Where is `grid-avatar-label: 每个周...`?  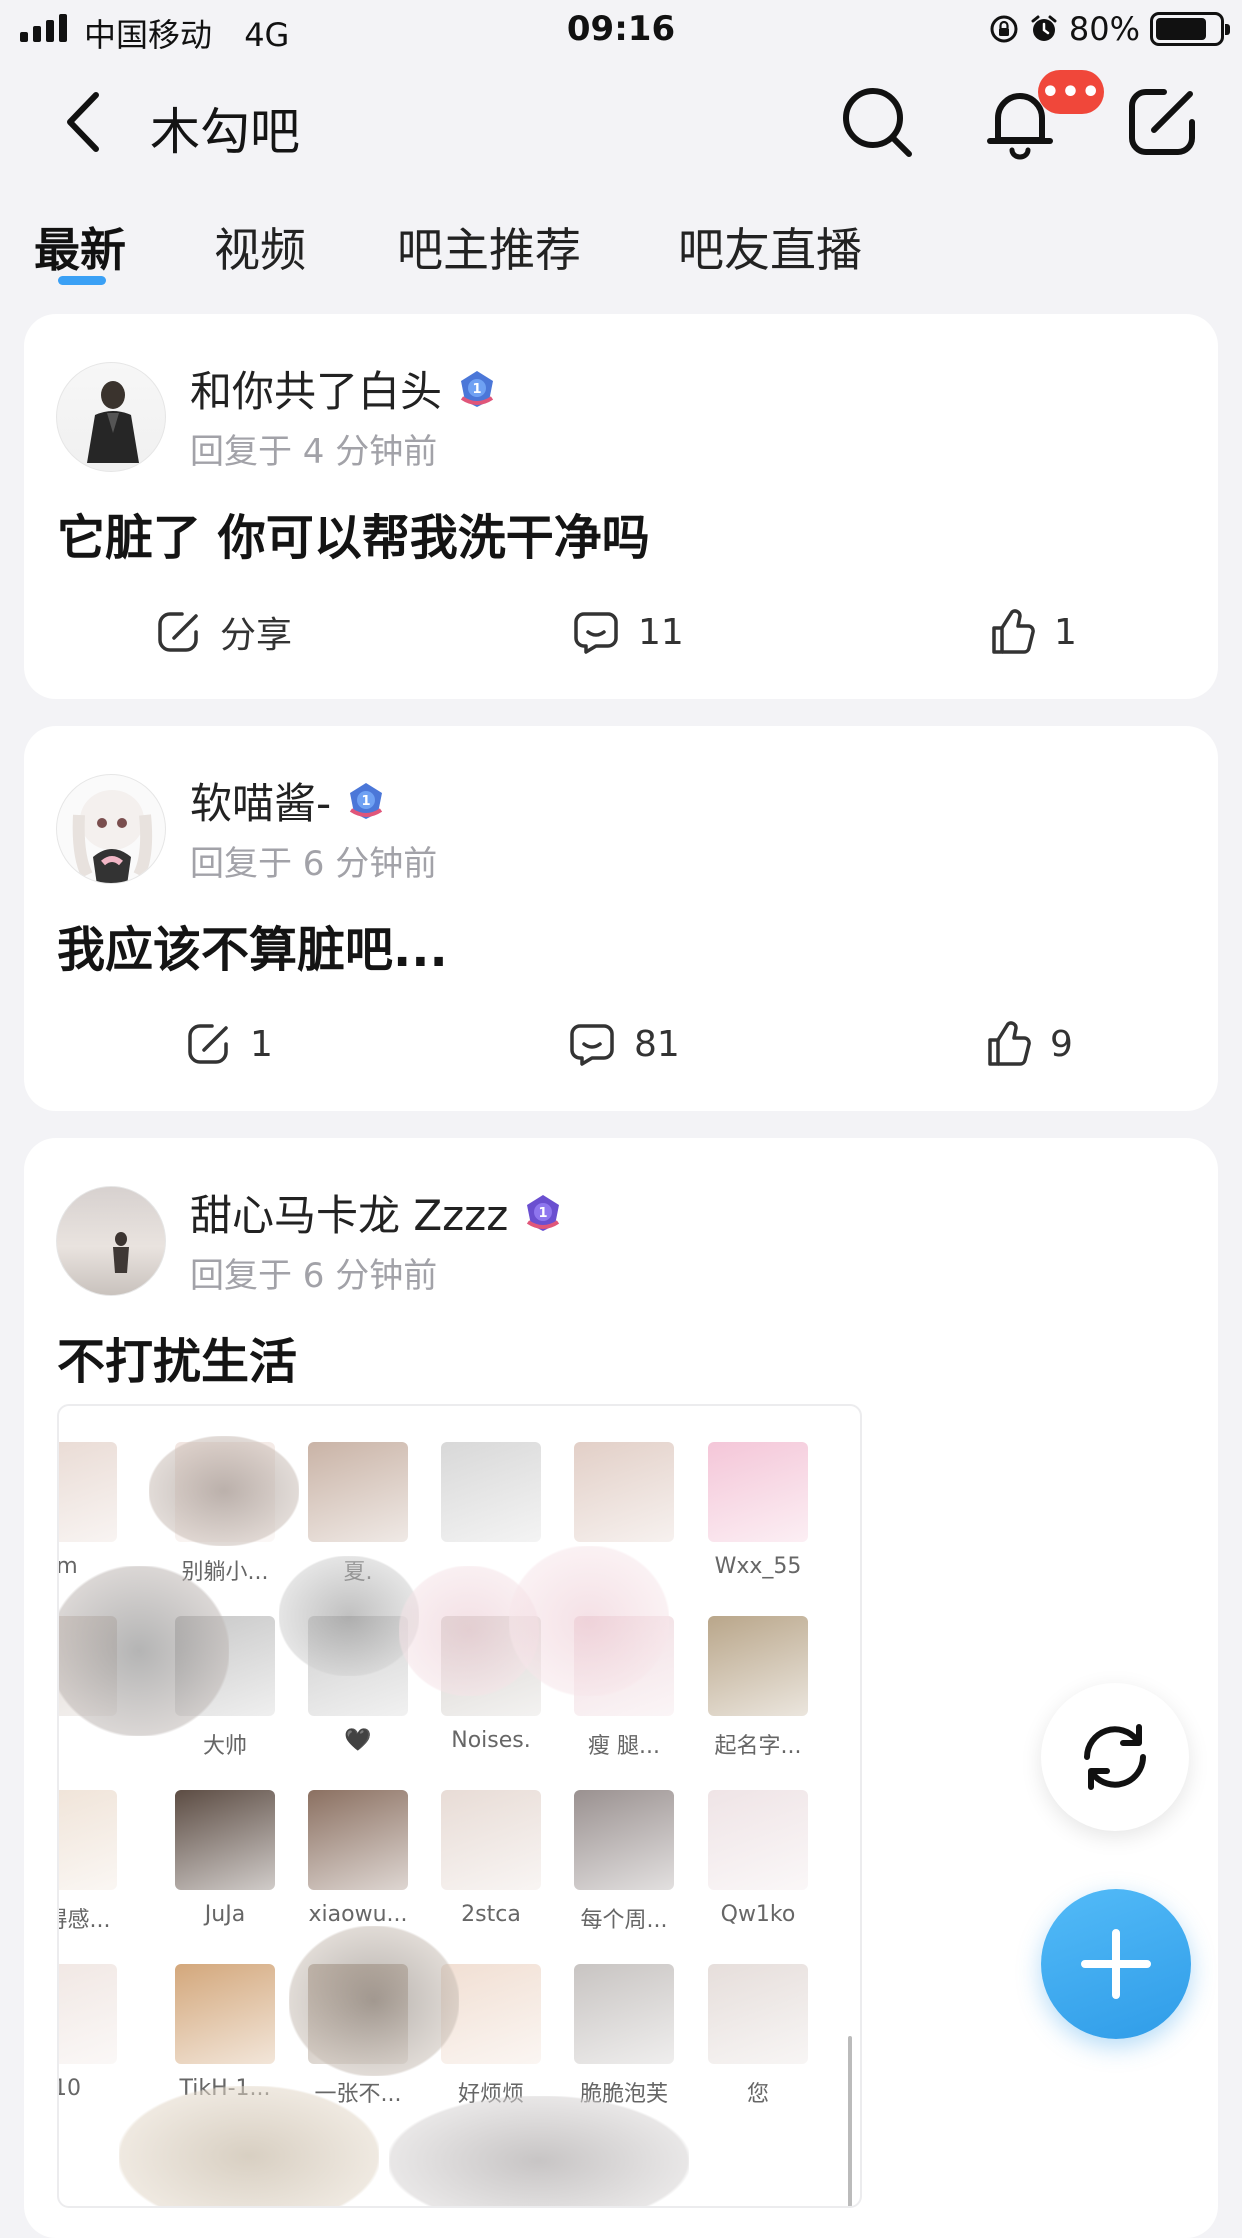 grid-avatar-label: 每个周... is located at coordinates (624, 1920).